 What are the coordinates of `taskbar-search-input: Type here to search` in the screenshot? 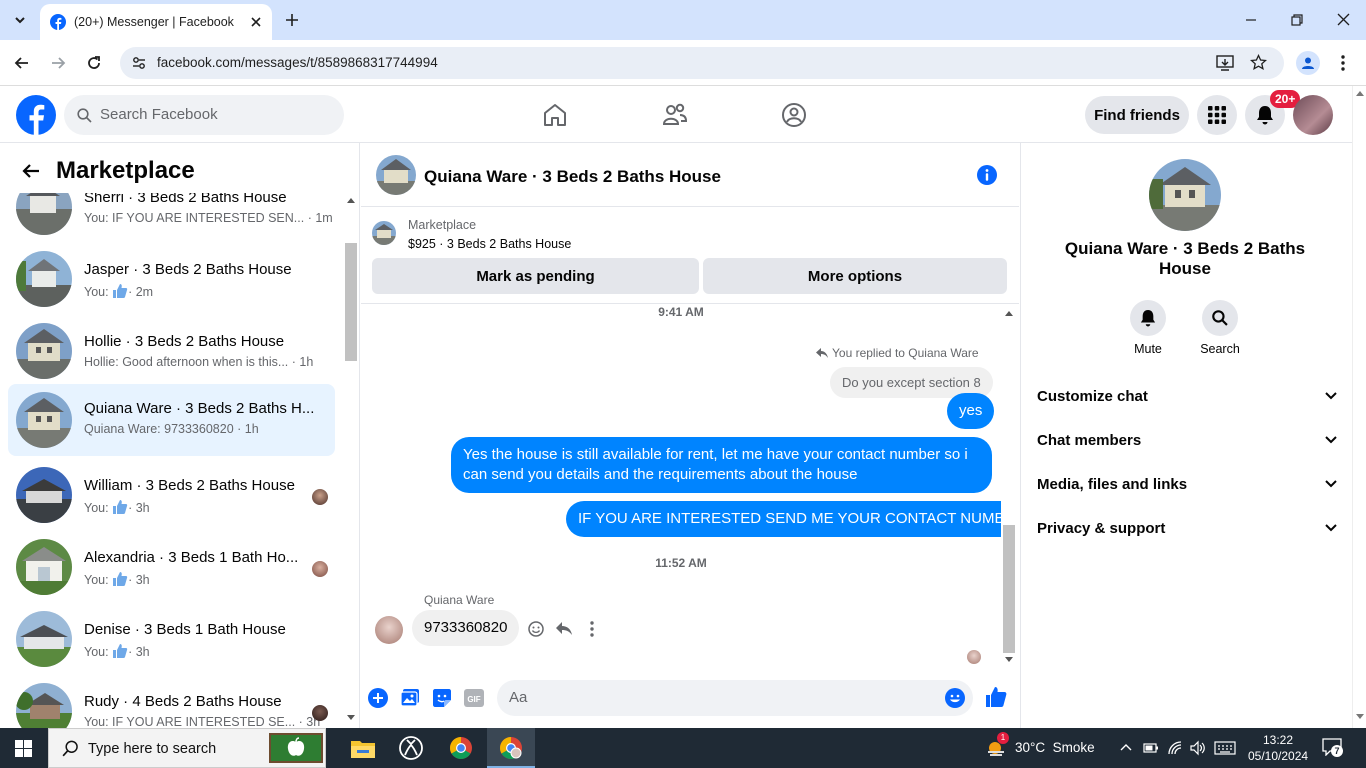 It's located at (187, 748).